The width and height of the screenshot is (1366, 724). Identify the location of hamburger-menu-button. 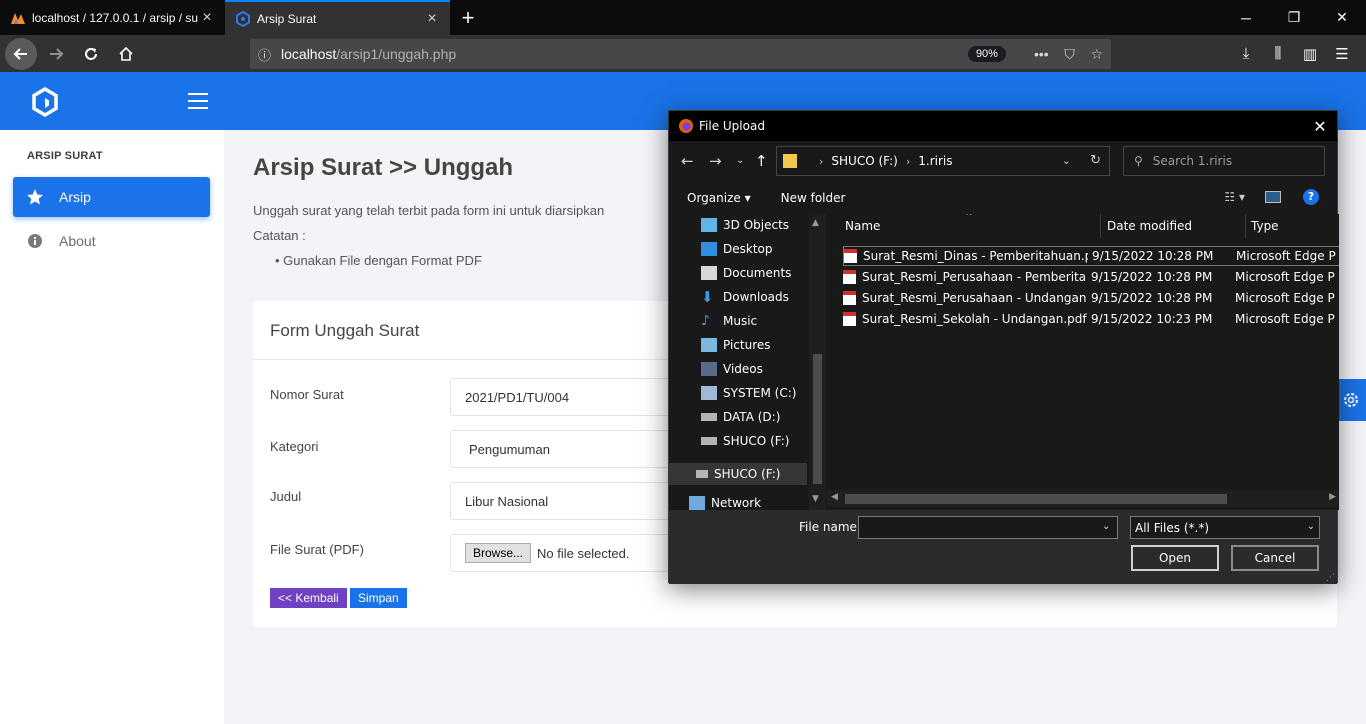
(198, 101).